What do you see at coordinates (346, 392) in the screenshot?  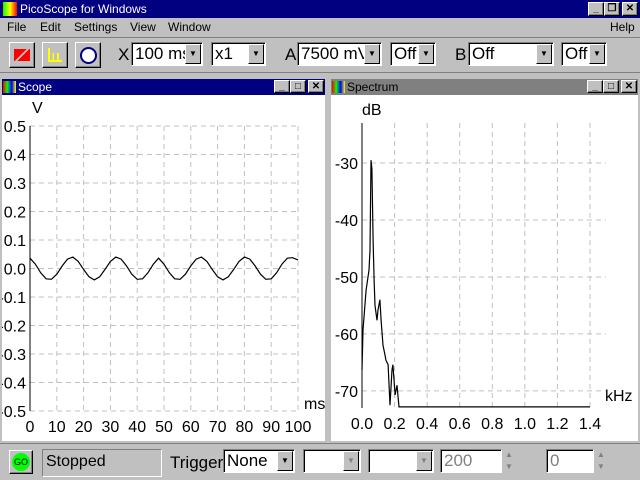 I see `y-tick-label: -70` at bounding box center [346, 392].